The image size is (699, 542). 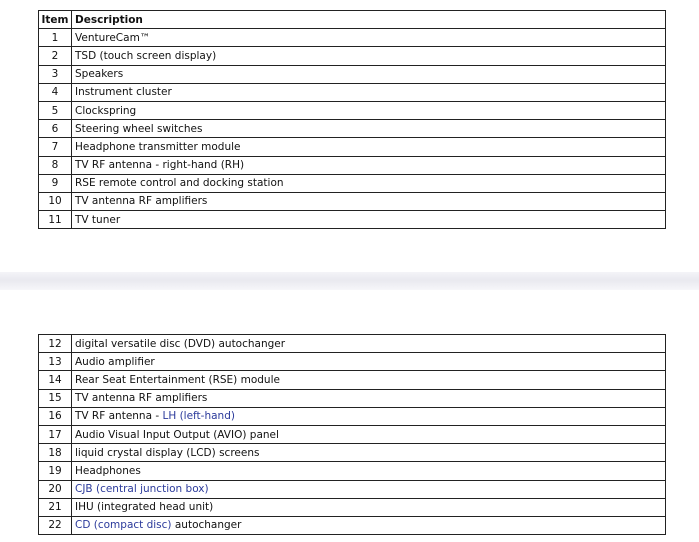 I want to click on item-number: 5, so click(x=55, y=110).